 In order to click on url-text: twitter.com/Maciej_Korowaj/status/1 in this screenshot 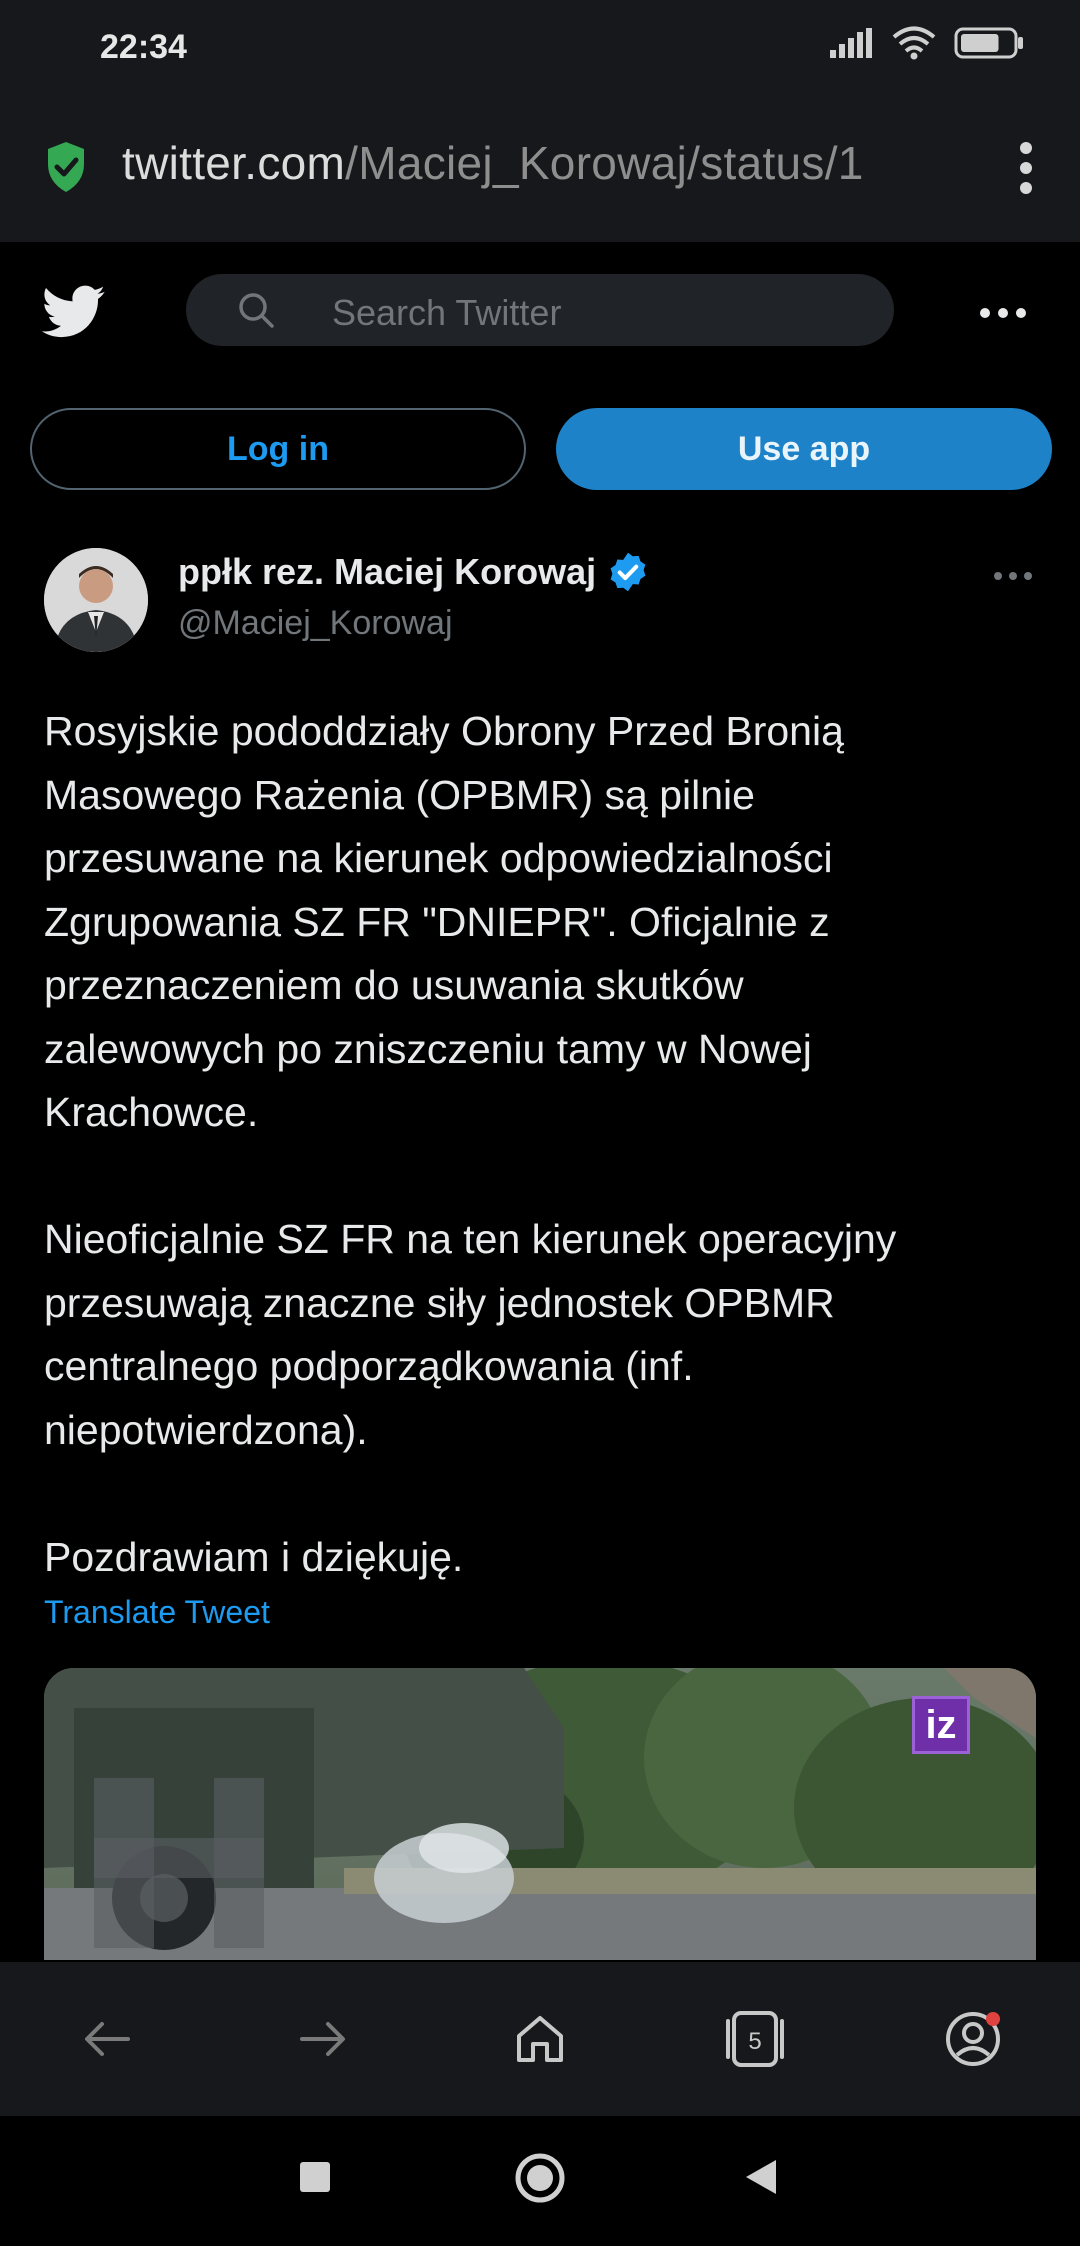, I will do `click(537, 166)`.